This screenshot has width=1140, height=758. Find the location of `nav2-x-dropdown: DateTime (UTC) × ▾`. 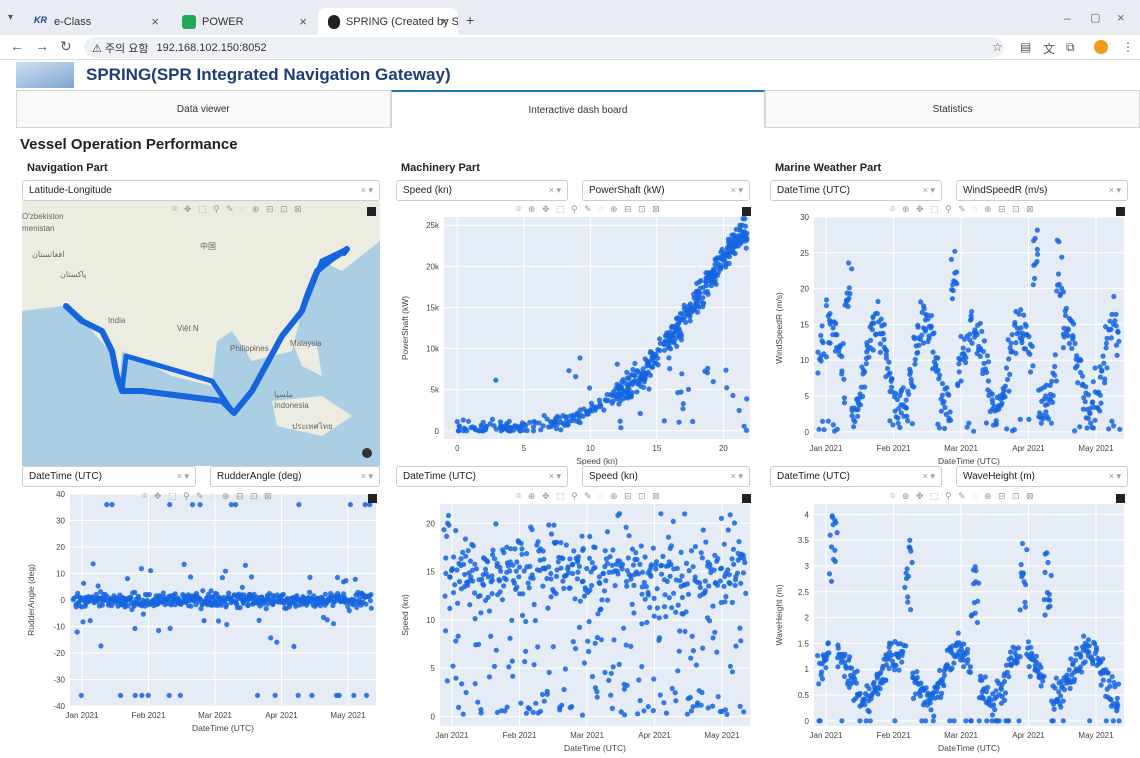

nav2-x-dropdown: DateTime (UTC) × ▾ is located at coordinates (109, 476).